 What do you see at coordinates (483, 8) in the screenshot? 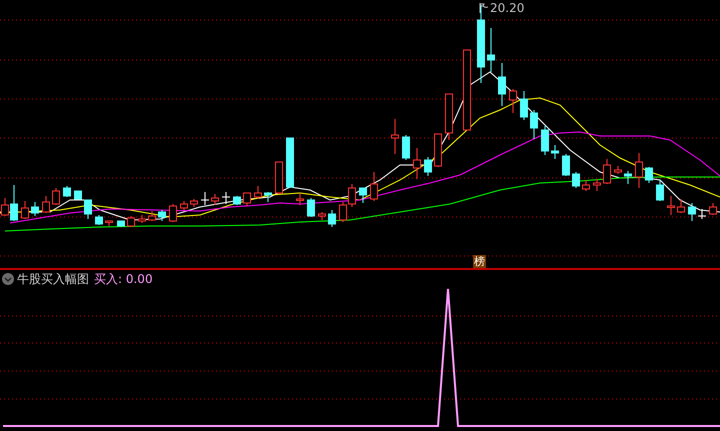
I see `flag-icon` at bounding box center [483, 8].